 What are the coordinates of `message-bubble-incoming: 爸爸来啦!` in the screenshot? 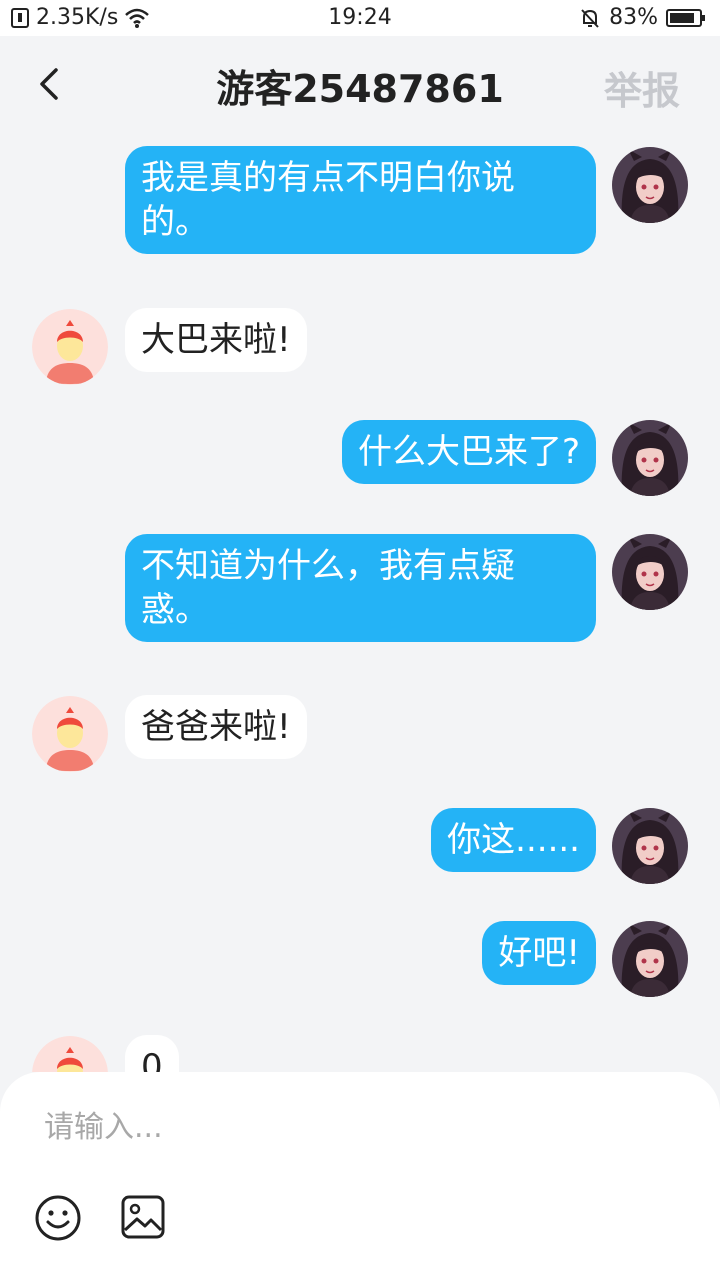 It's located at (216, 727).